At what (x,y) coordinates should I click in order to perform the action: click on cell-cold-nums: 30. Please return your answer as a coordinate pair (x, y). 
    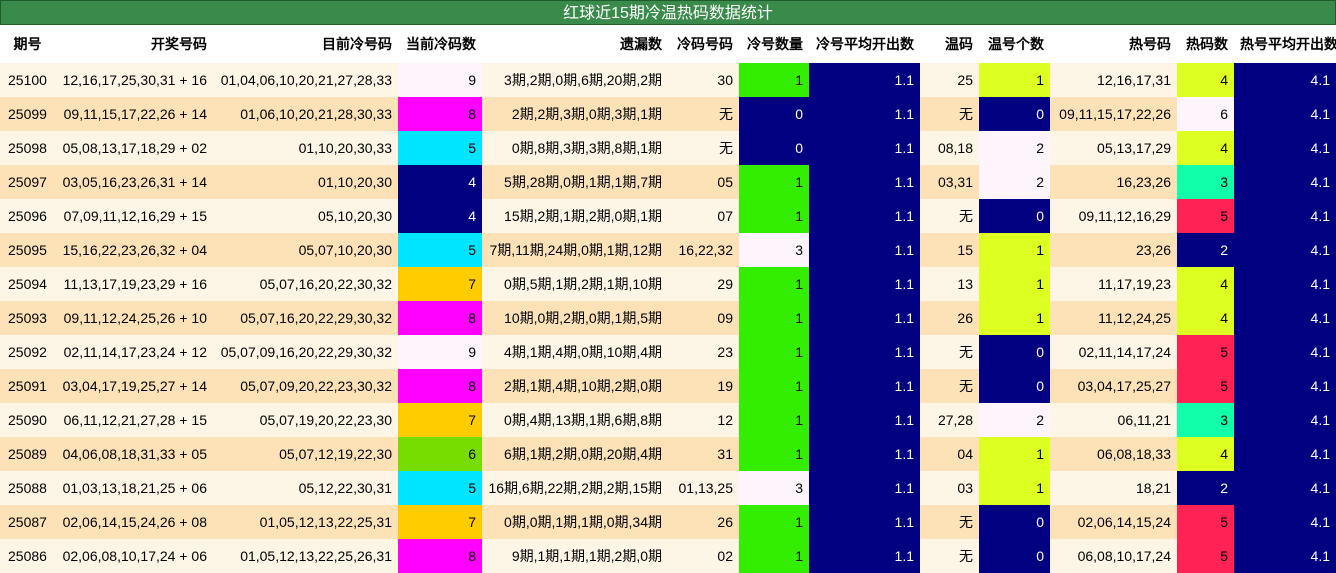
    Looking at the image, I should click on (703, 80).